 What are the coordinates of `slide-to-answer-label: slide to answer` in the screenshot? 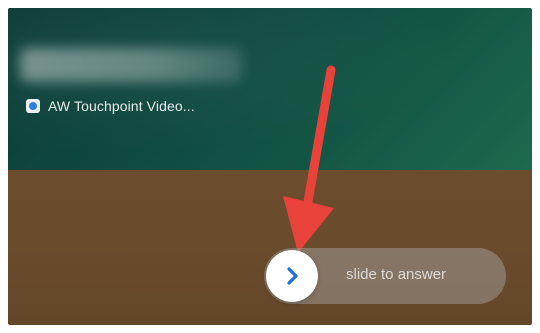 It's located at (396, 274).